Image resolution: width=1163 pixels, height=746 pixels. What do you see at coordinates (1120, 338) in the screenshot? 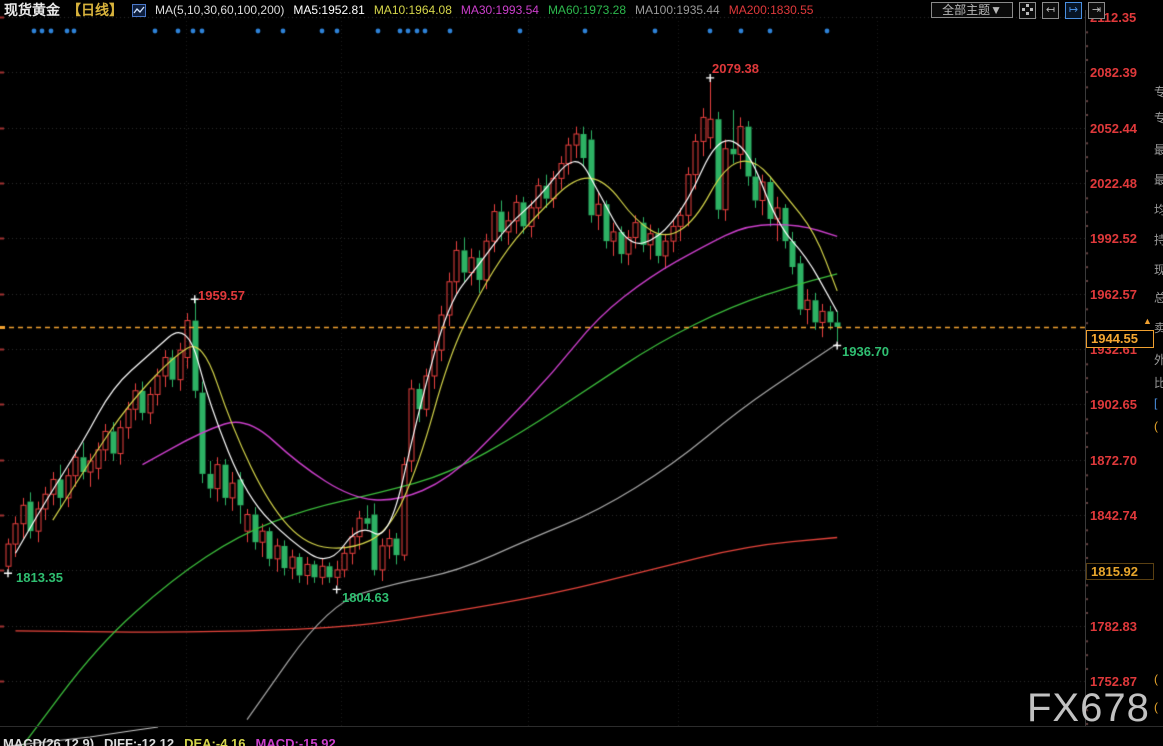
I see `current-price-tag: 1944.55` at bounding box center [1120, 338].